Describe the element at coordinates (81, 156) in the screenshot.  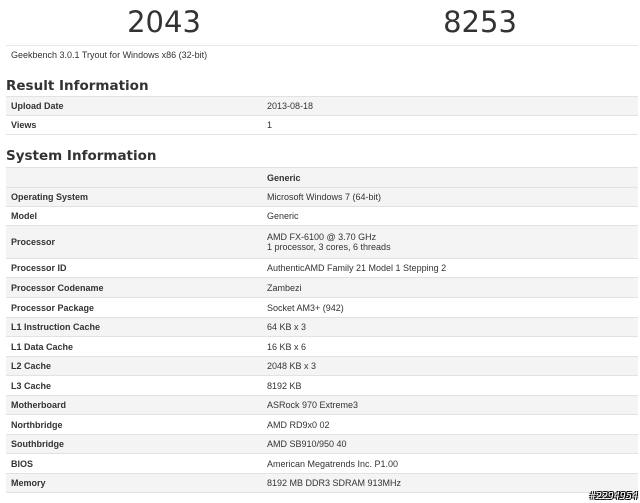
I see `system-information-title: System Information` at that location.